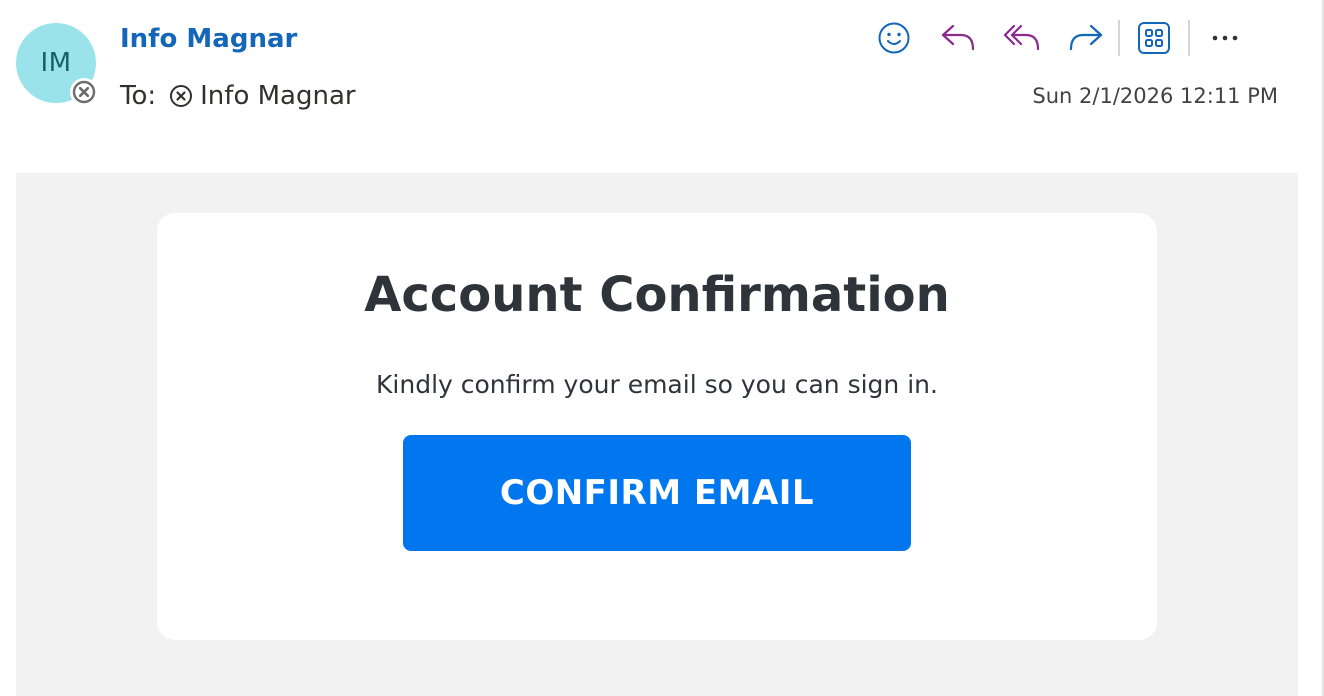 The image size is (1324, 696). Describe the element at coordinates (208, 39) in the screenshot. I see `sender-name: Info Magnar` at that location.